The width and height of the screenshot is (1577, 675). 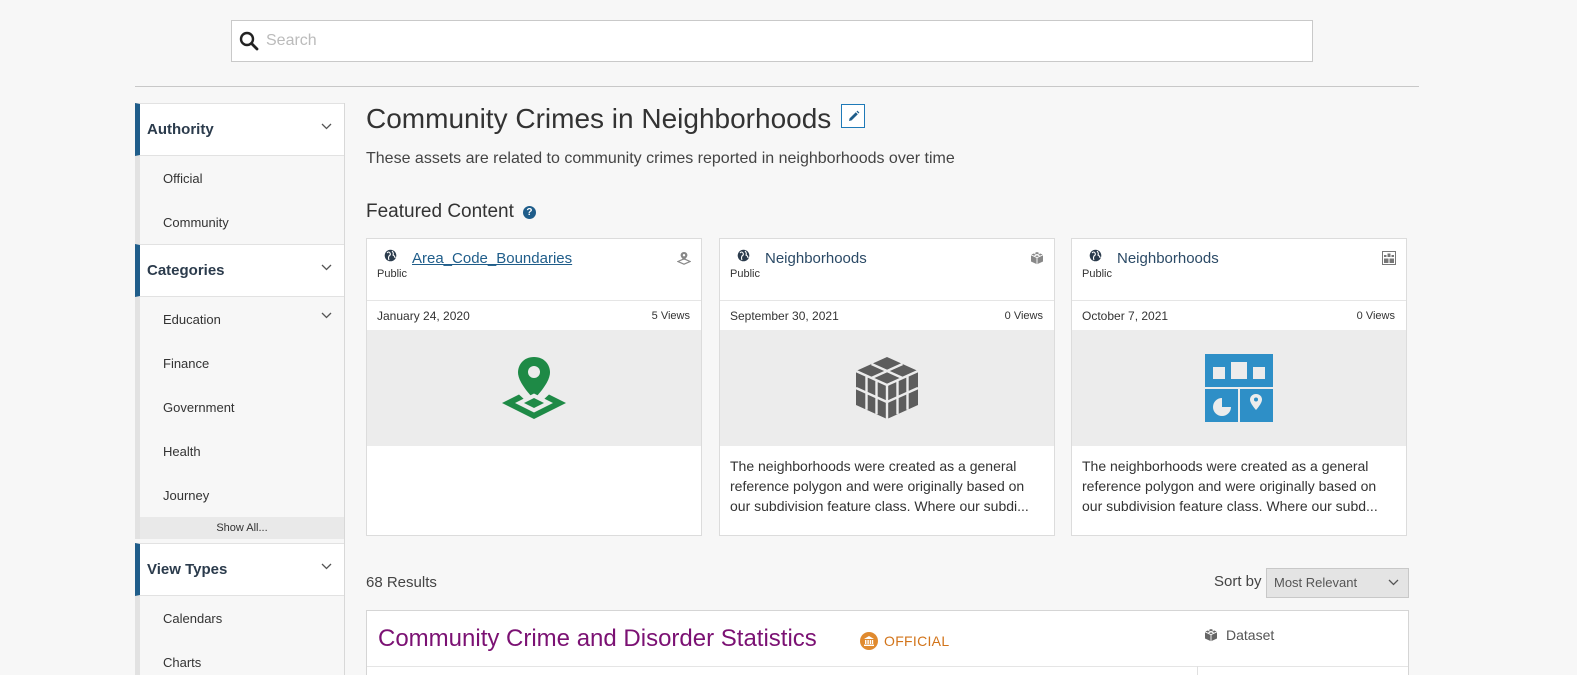 I want to click on official-badge: OFFICIAL, so click(x=904, y=641).